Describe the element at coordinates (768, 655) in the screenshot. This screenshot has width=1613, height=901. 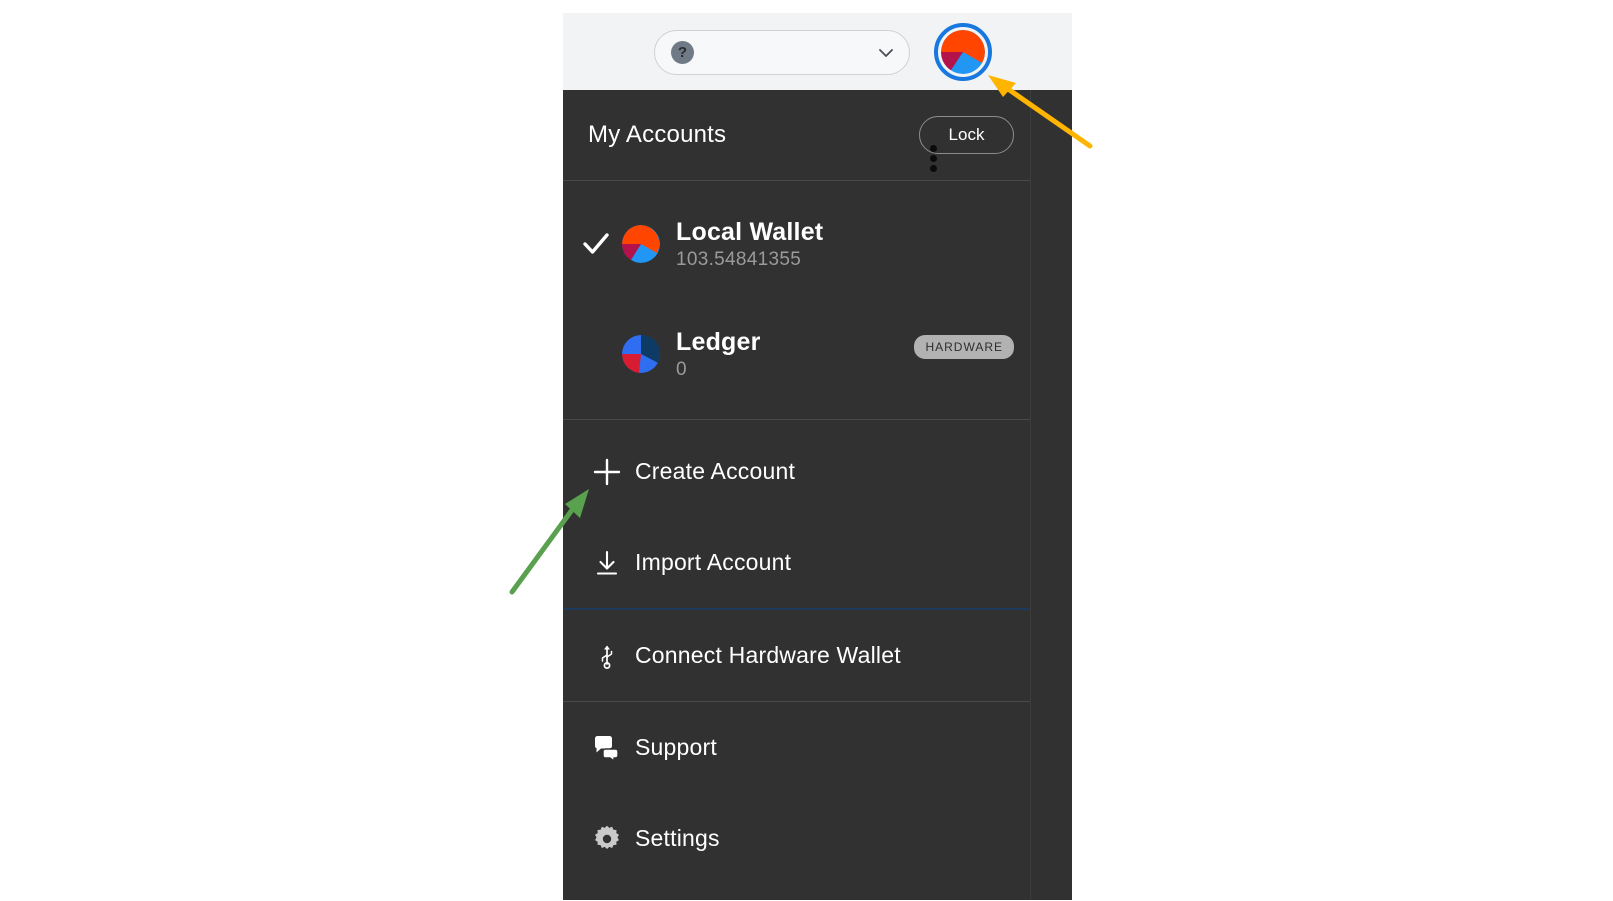
I see `menu-item-label: Connect Hardware Wallet` at that location.